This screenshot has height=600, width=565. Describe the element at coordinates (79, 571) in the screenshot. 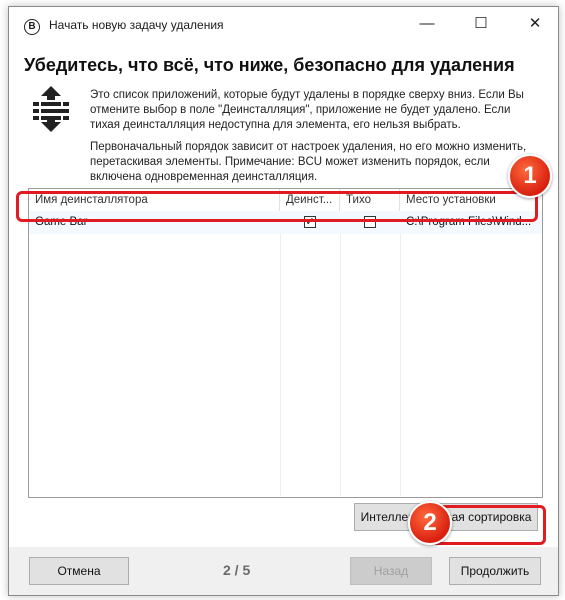

I see `cancel-button: Отмена` at that location.